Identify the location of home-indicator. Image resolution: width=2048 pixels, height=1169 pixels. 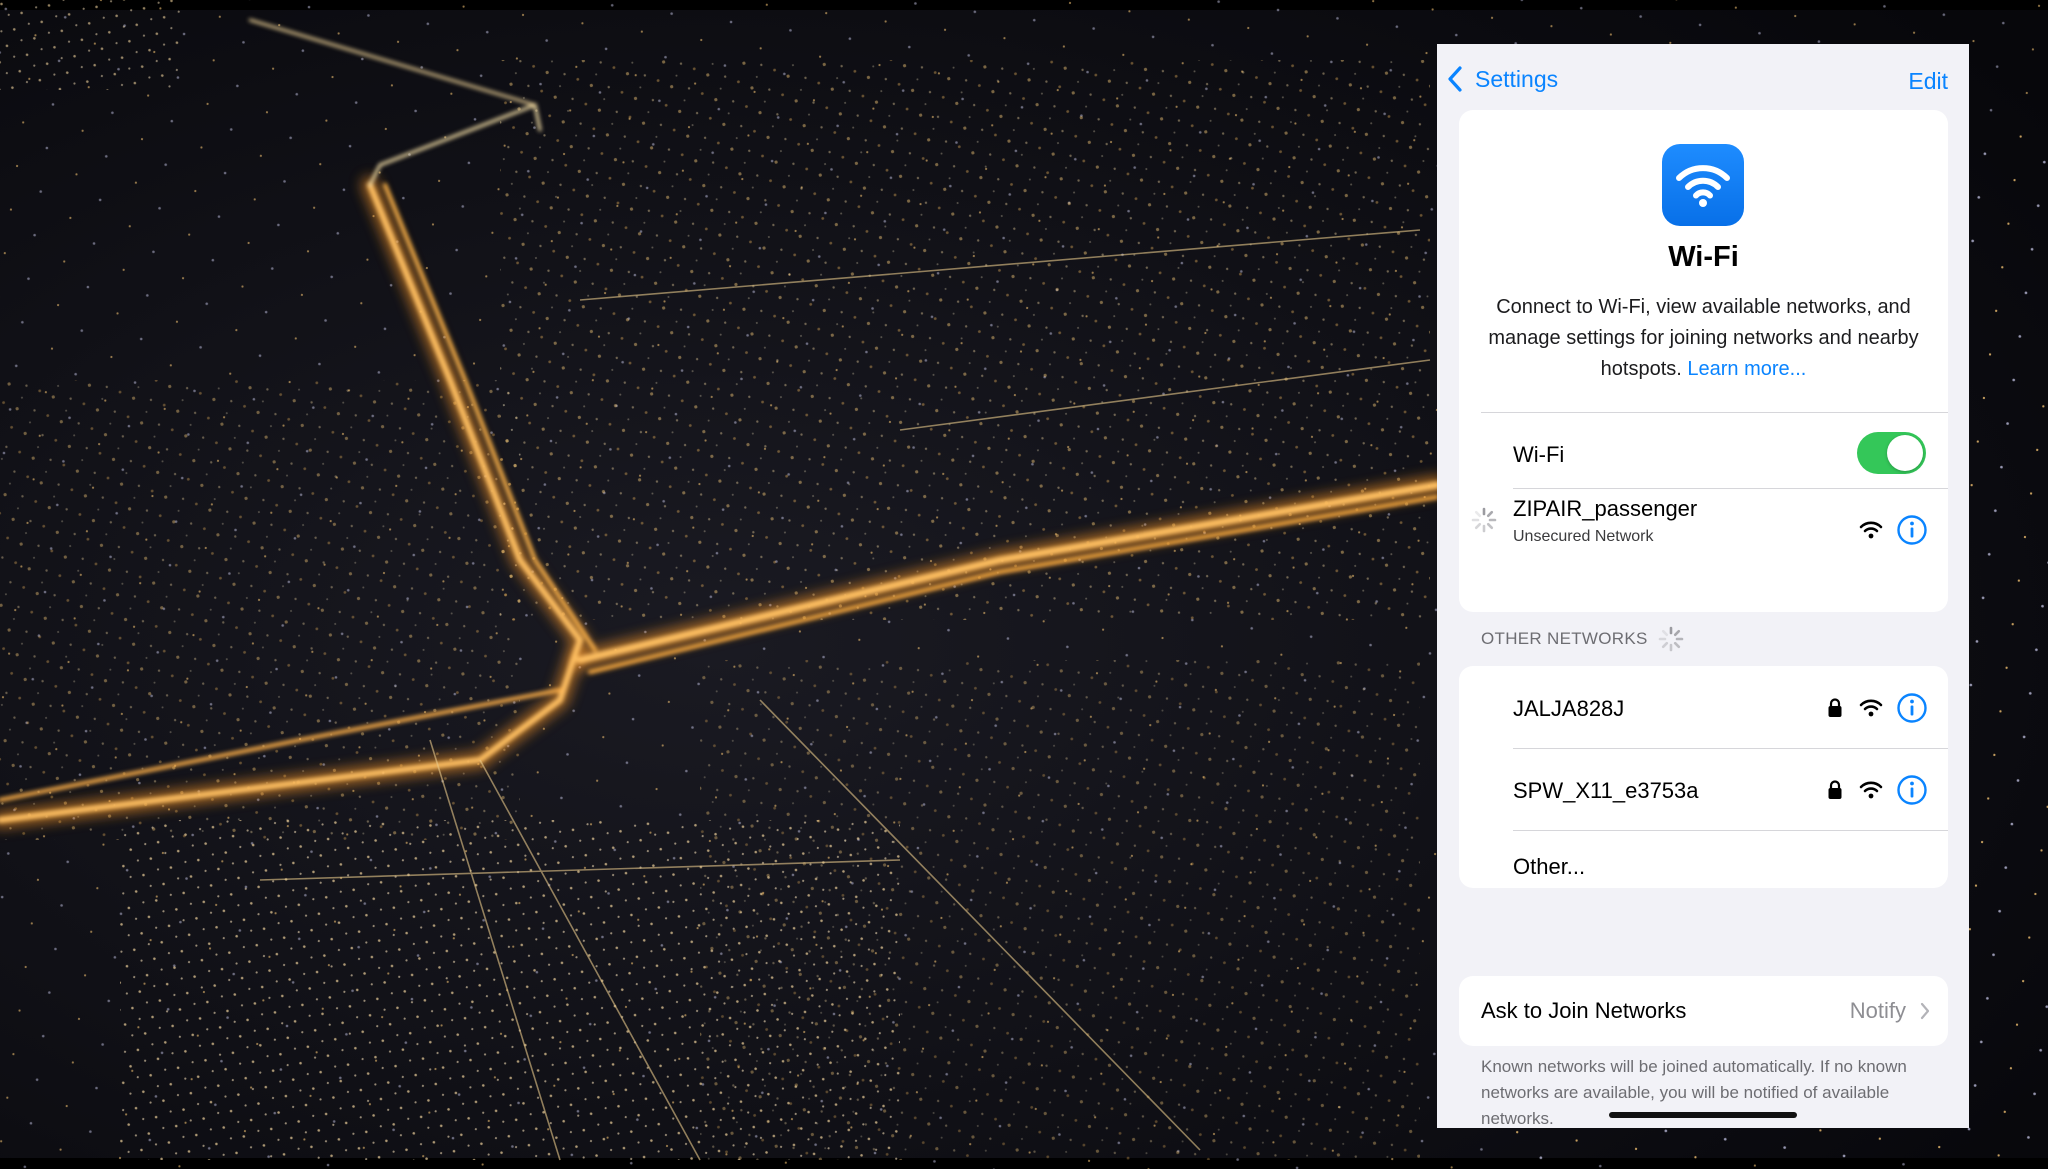
(1703, 1115).